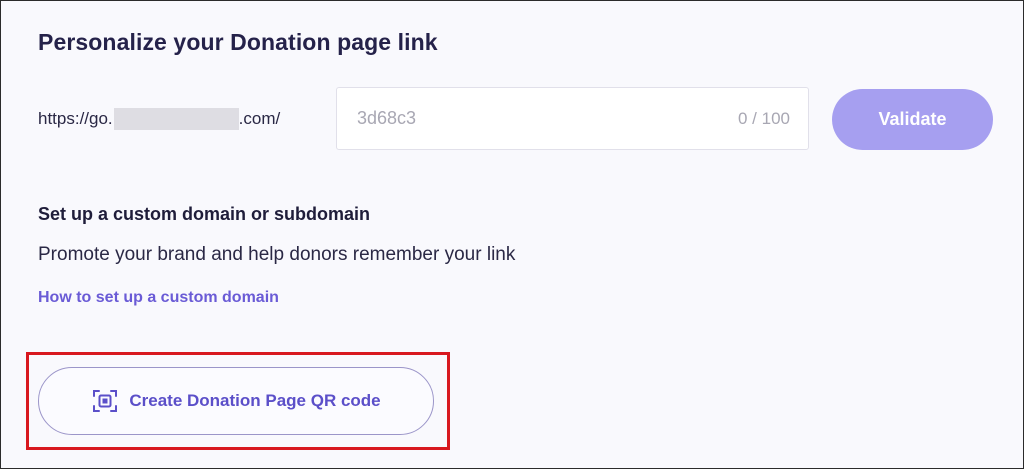 This screenshot has height=469, width=1024. I want to click on qr-scan-icon, so click(105, 401).